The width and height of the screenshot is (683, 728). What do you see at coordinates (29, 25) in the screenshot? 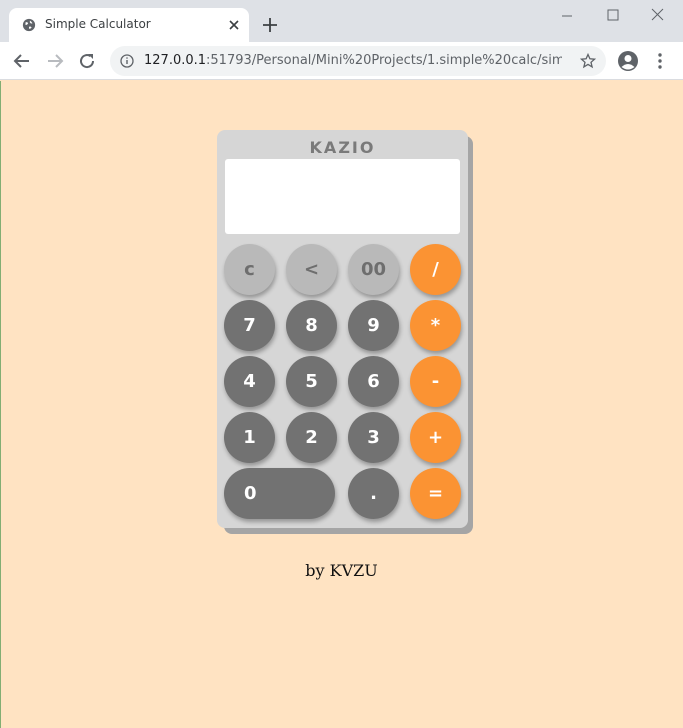
I see `globe-icon` at bounding box center [29, 25].